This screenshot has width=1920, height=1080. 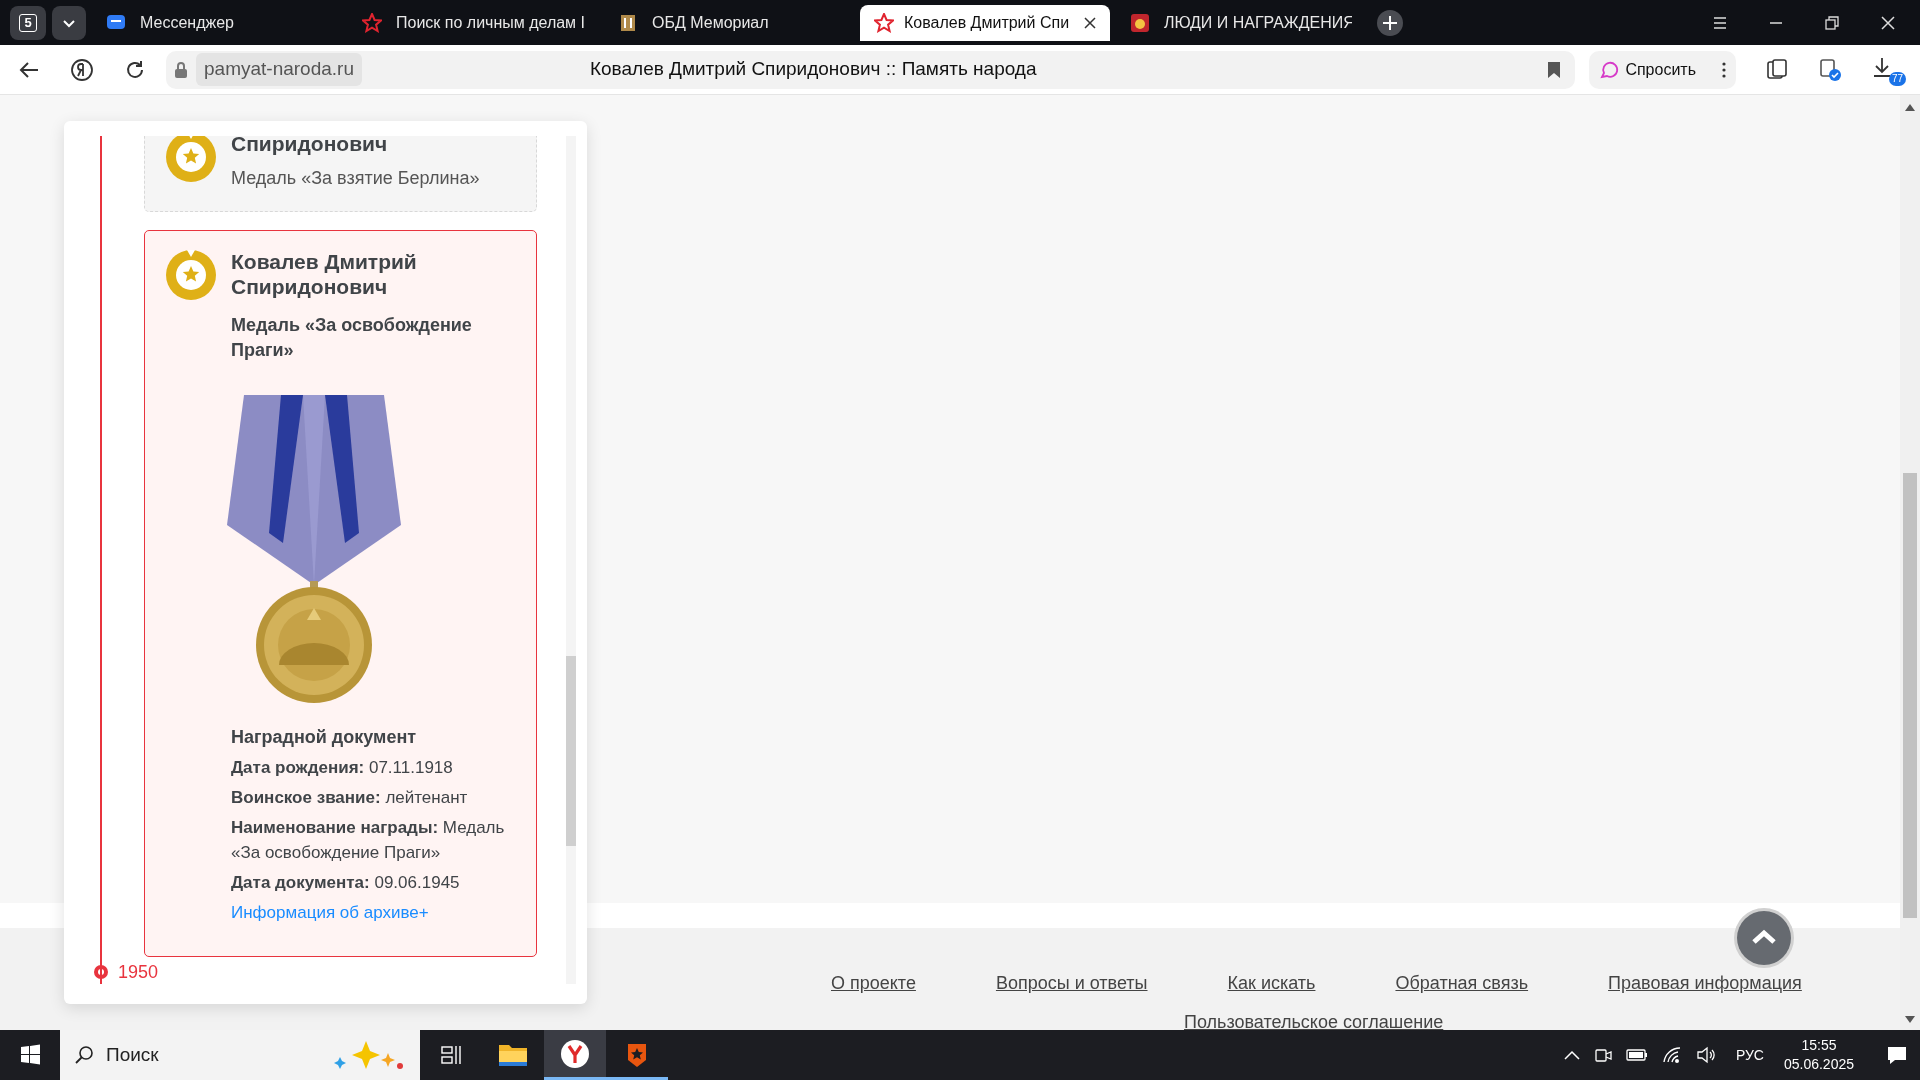 What do you see at coordinates (1910, 1020) in the screenshot?
I see `scroll-down-icon` at bounding box center [1910, 1020].